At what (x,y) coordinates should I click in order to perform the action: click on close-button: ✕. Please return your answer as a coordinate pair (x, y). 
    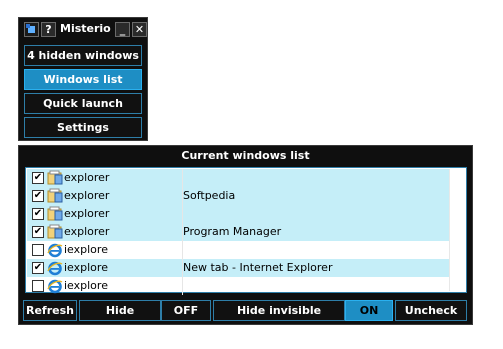
    Looking at the image, I should click on (139, 29).